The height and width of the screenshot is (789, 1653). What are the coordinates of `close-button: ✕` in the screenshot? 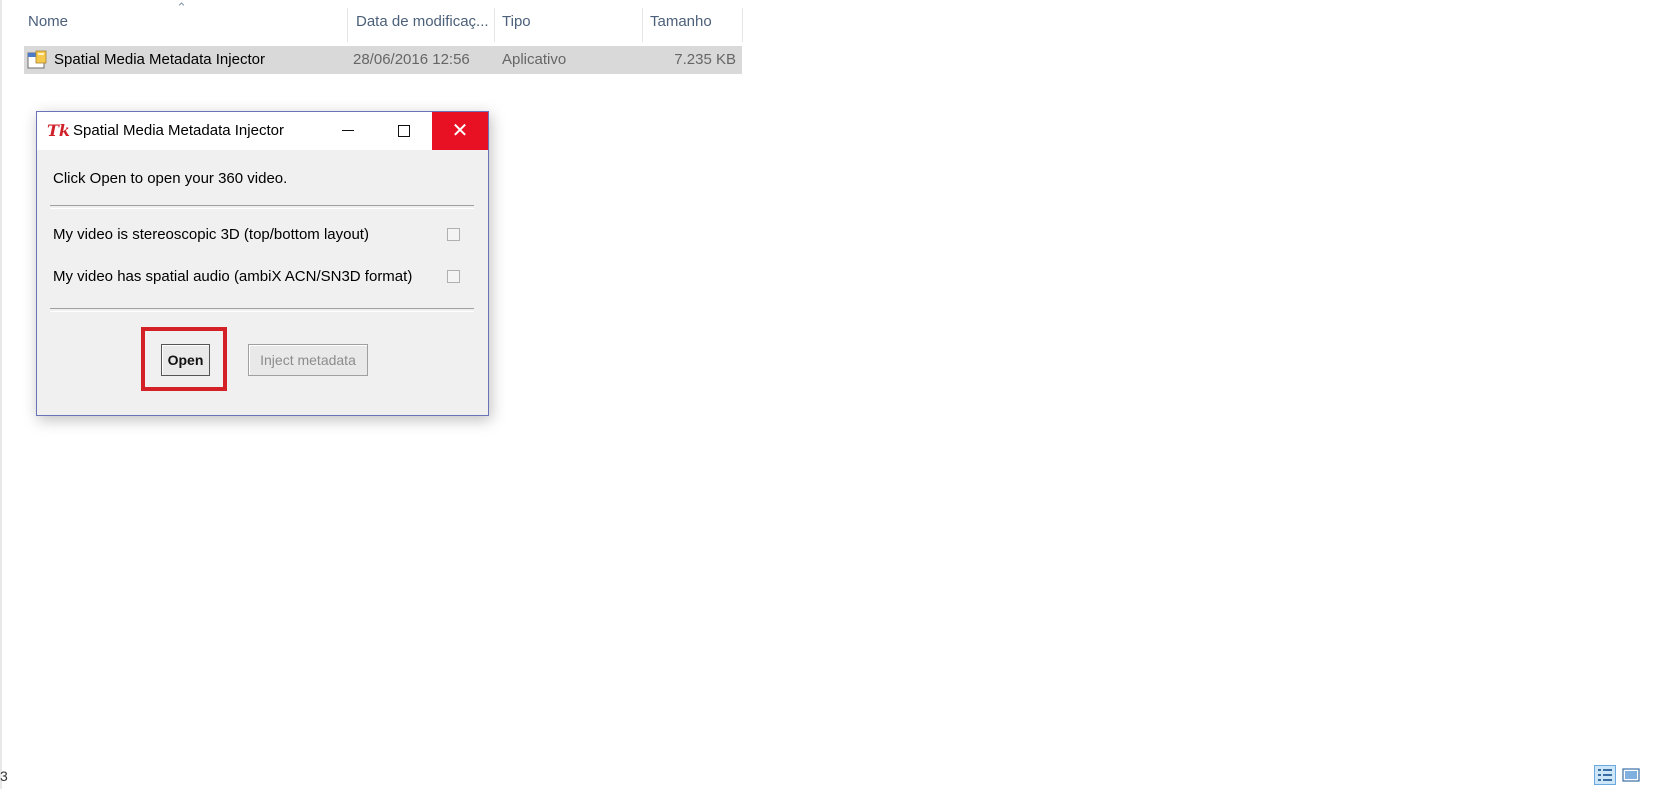 It's located at (460, 131).